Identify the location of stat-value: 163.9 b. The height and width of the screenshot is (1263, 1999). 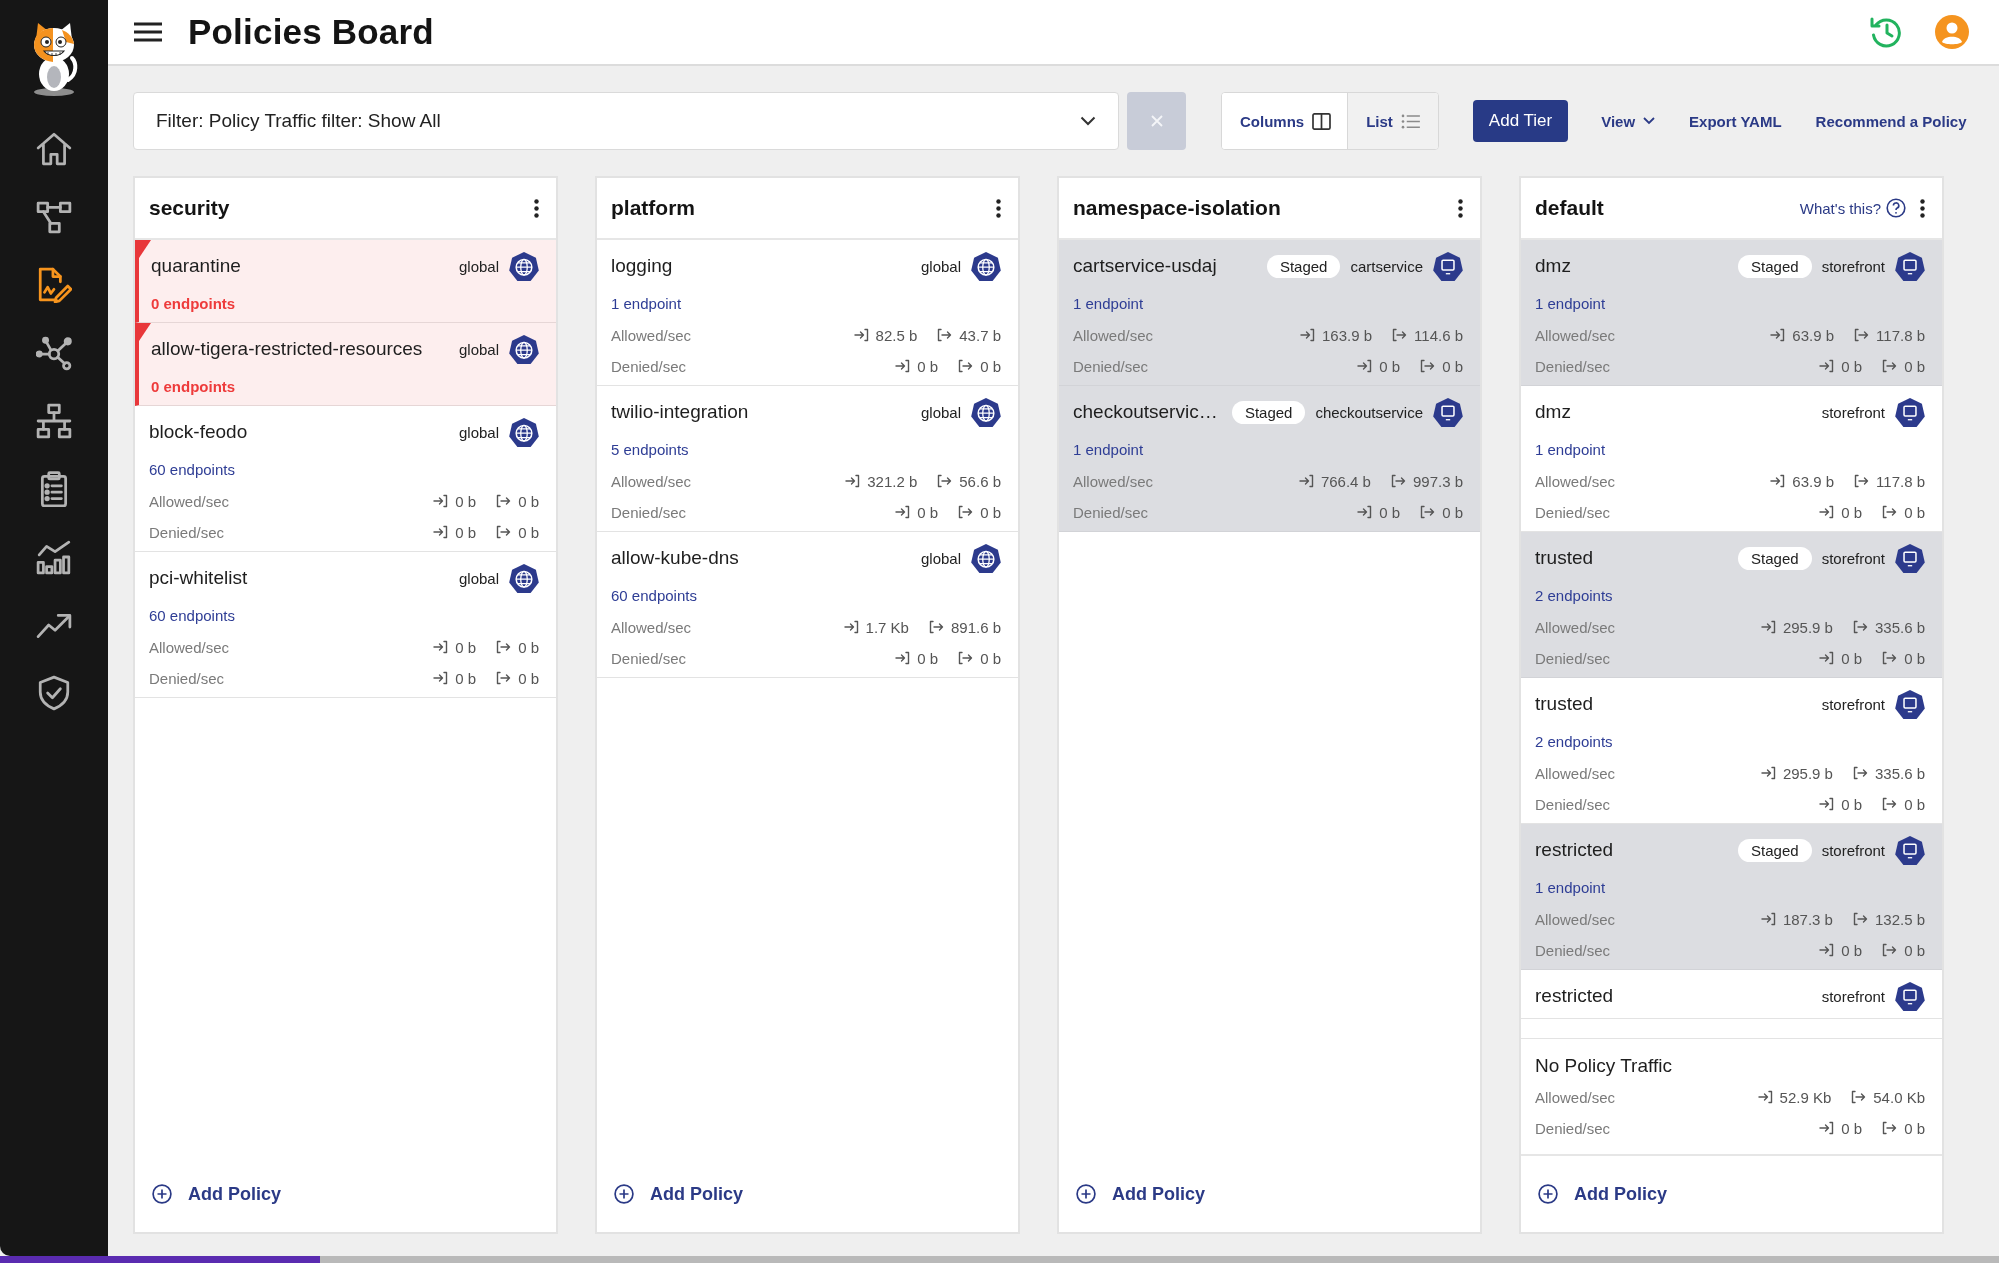
(1347, 335).